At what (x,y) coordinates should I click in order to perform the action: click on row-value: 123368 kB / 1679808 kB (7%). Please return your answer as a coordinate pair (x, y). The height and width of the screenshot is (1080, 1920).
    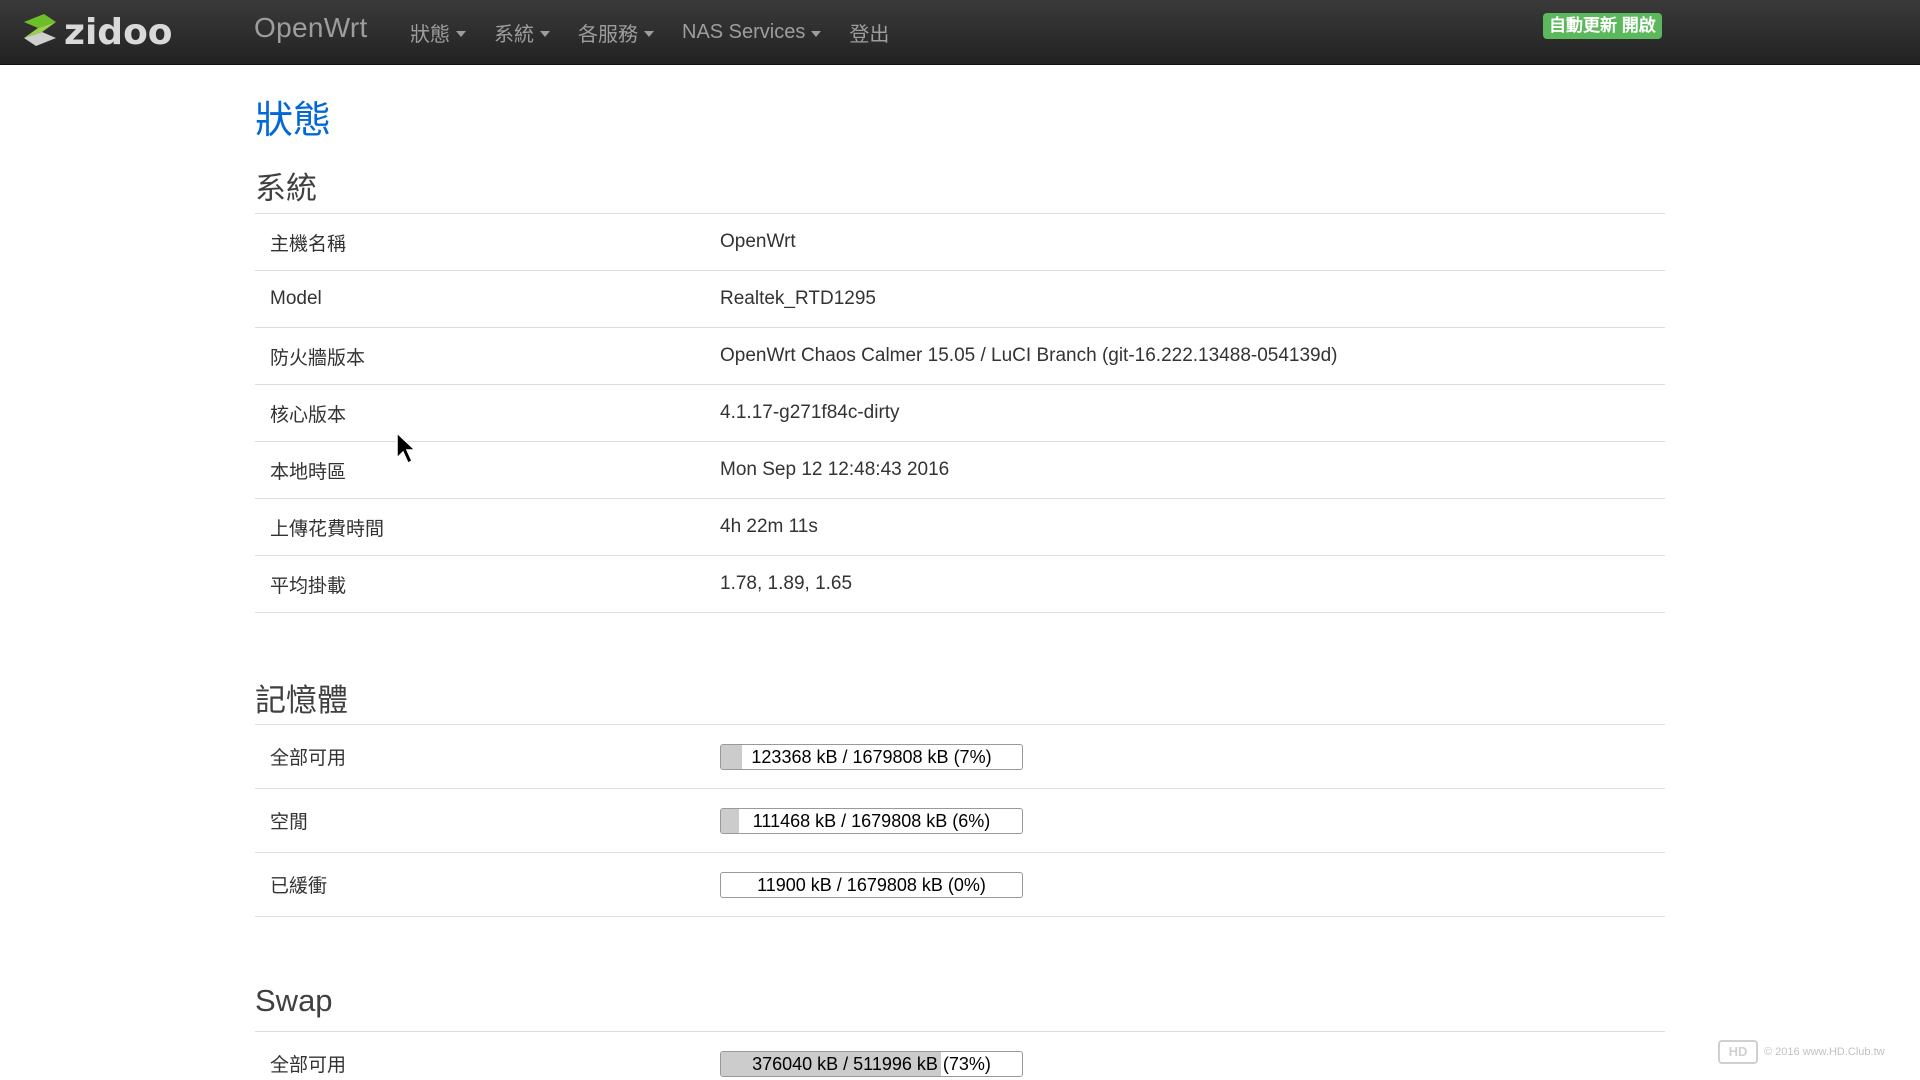
    Looking at the image, I should click on (1192, 756).